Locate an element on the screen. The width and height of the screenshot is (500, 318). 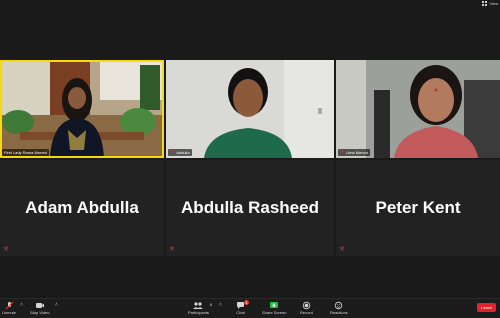
share-screen-label: Share Screen is located at coordinates (274, 312).